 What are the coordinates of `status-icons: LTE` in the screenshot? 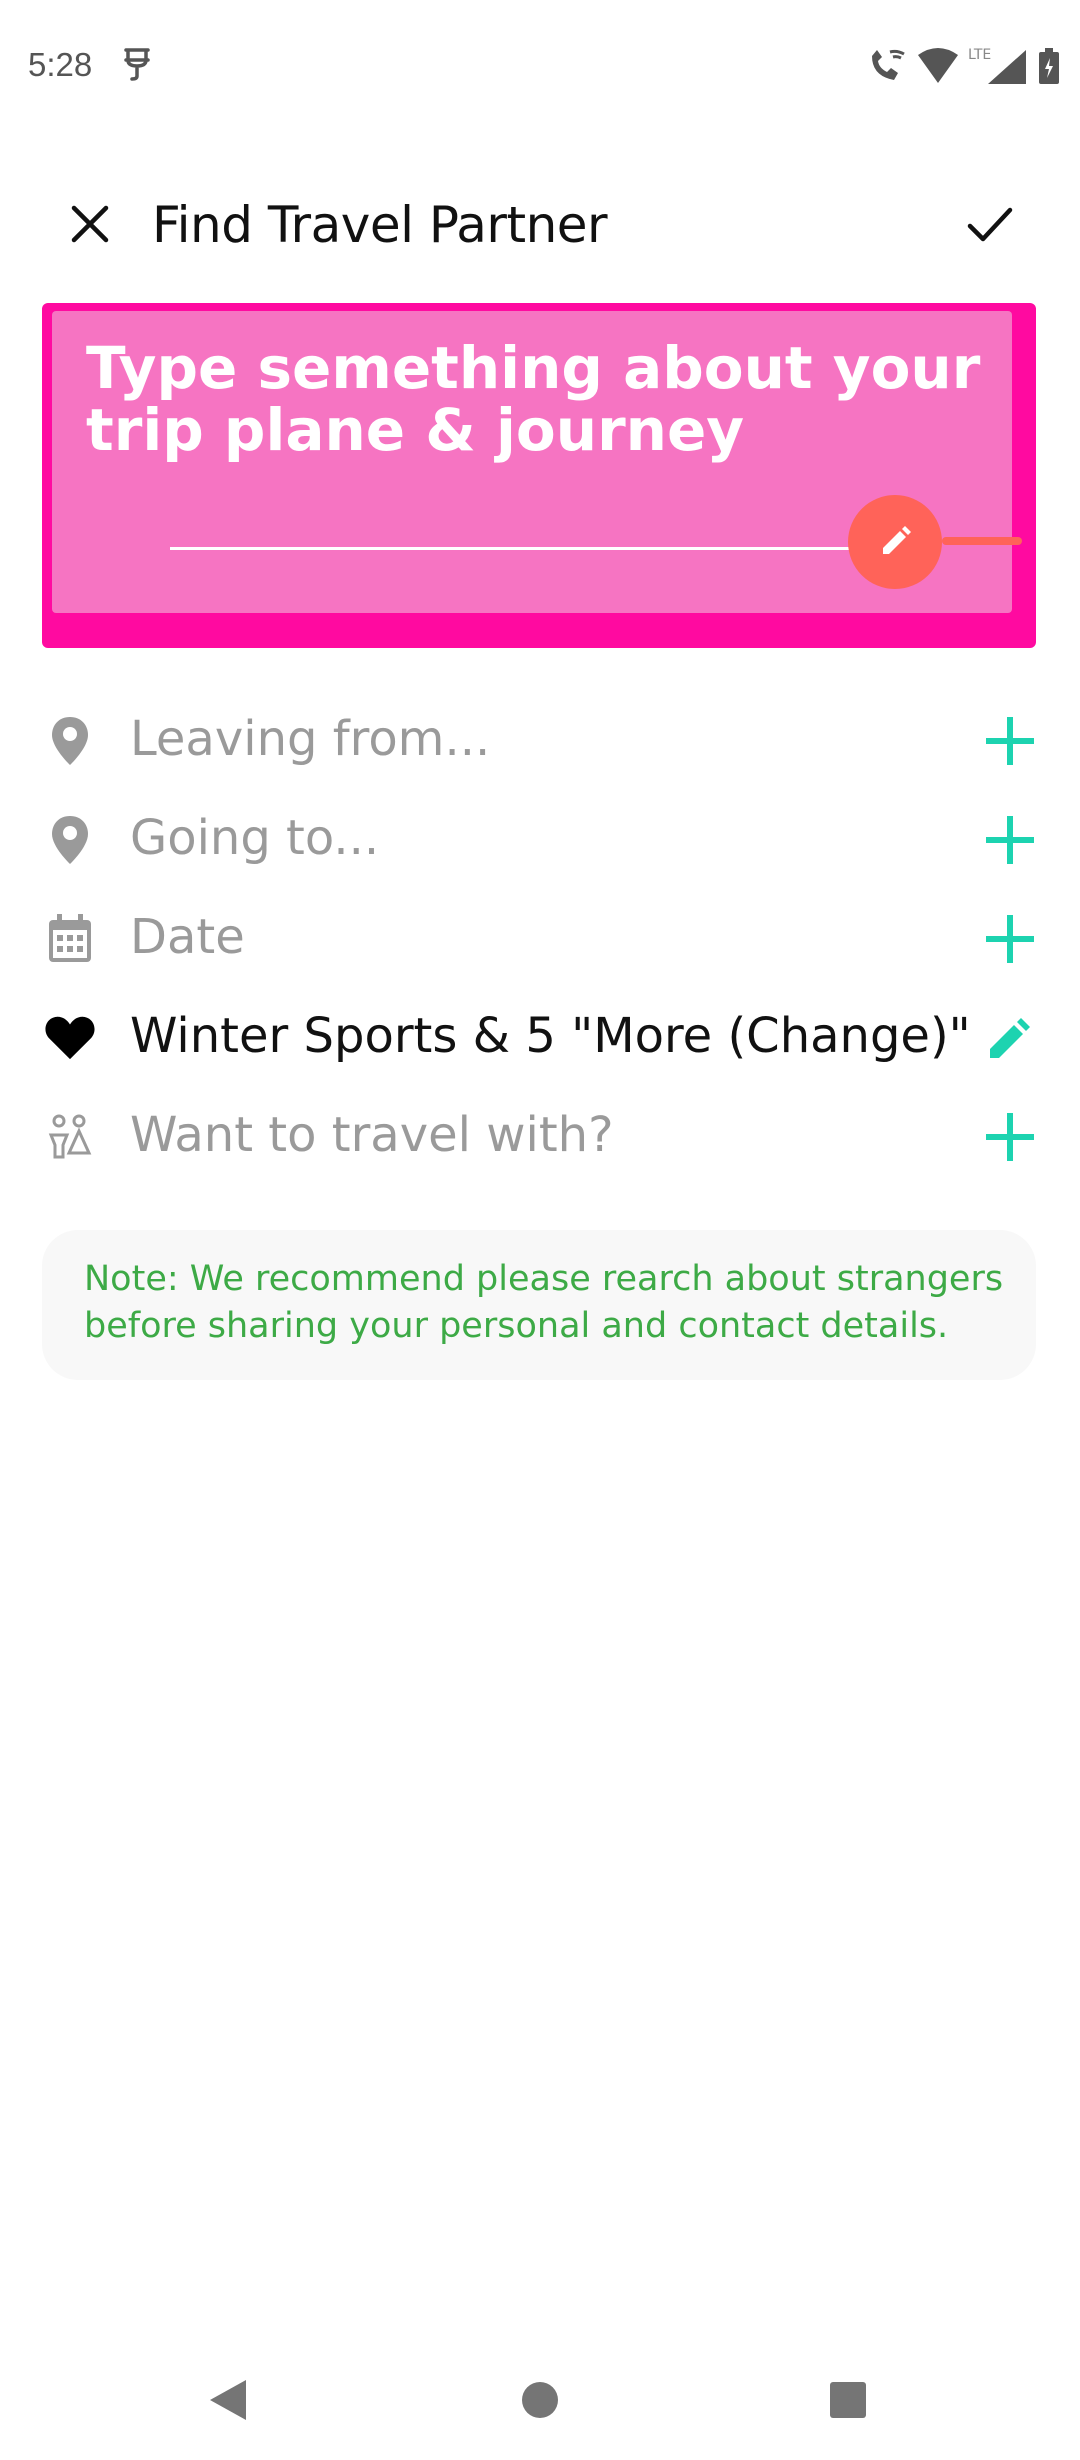 It's located at (963, 66).